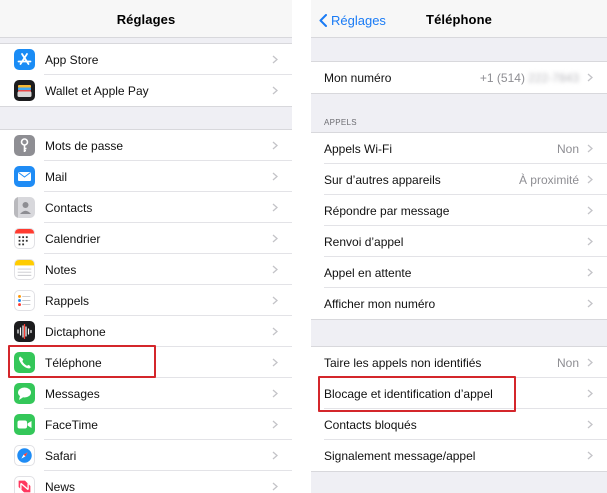 The width and height of the screenshot is (607, 493). Describe the element at coordinates (459, 179) in the screenshot. I see `settings-item-other-devices: Sur d’autres appareils À proximité` at that location.